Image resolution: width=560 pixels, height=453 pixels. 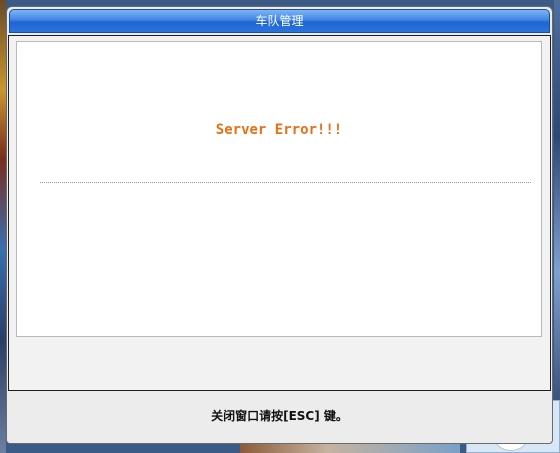 What do you see at coordinates (285, 182) in the screenshot?
I see `dotted-divider` at bounding box center [285, 182].